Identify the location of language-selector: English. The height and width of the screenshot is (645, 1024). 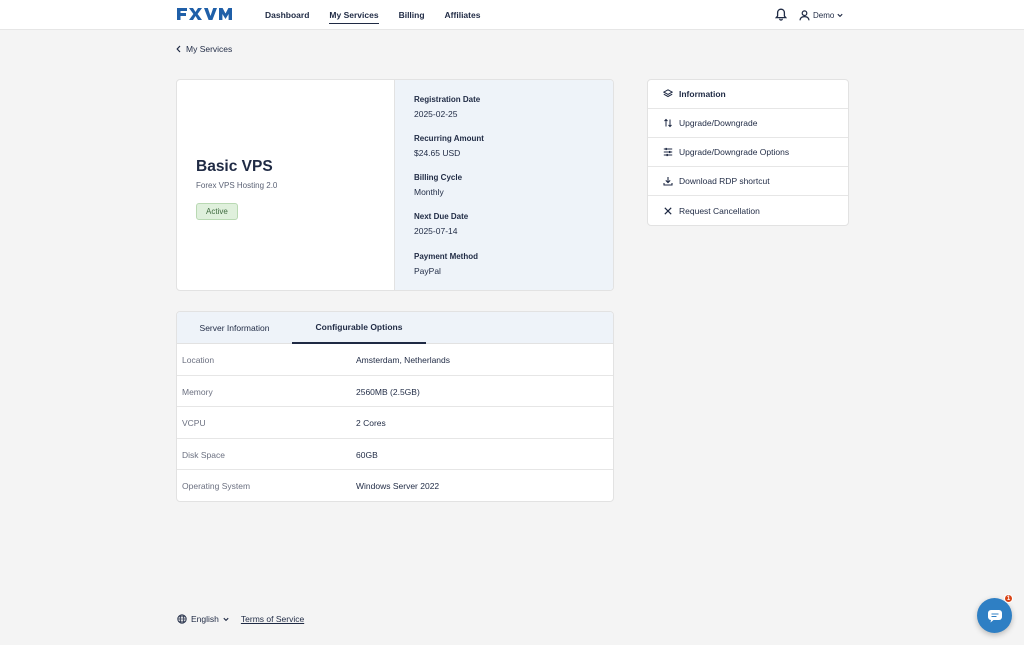
(203, 619).